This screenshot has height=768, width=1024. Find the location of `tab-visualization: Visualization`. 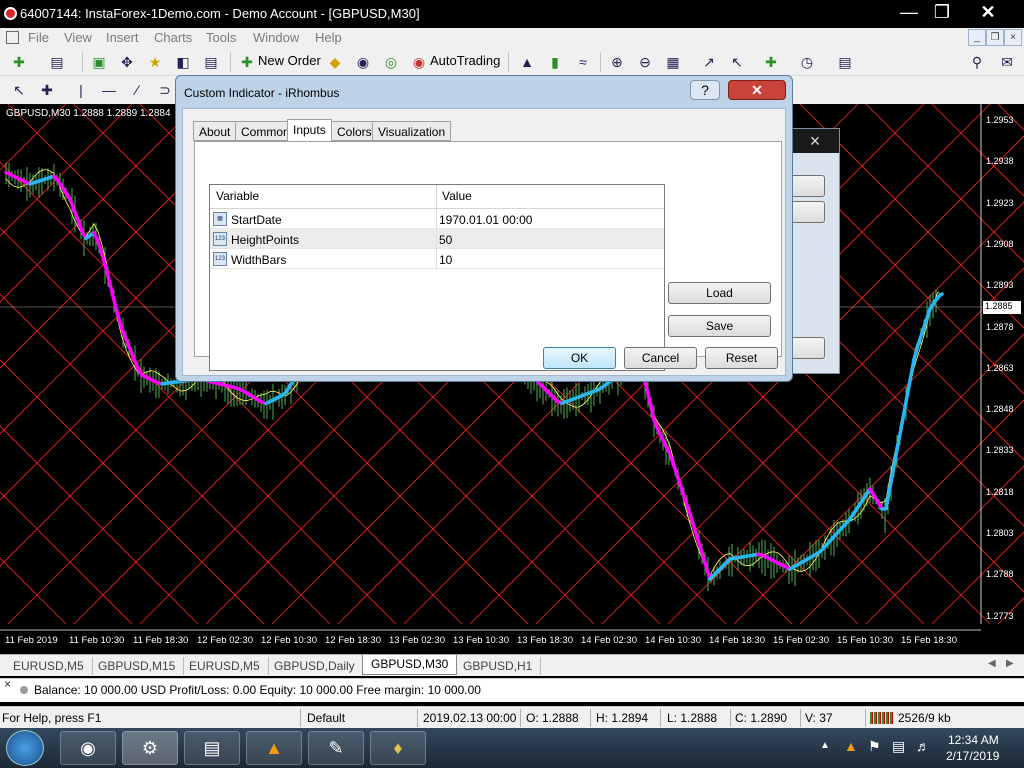

tab-visualization: Visualization is located at coordinates (412, 131).